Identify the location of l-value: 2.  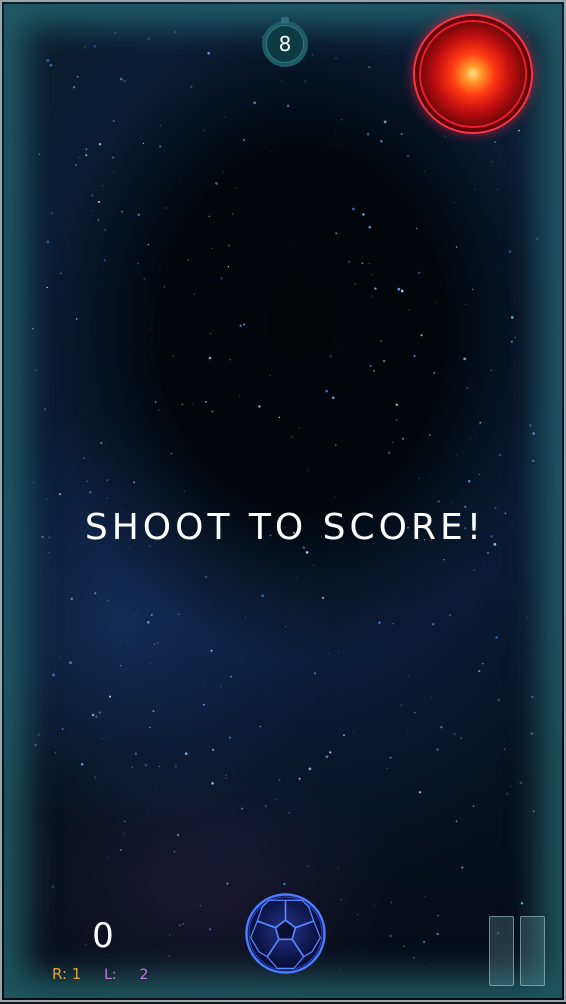
(144, 975).